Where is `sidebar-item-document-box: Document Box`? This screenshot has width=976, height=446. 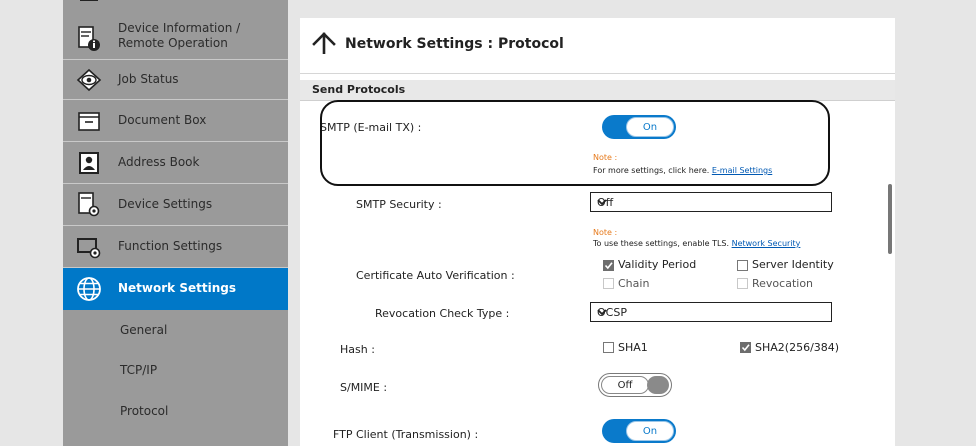 sidebar-item-document-box: Document Box is located at coordinates (175, 121).